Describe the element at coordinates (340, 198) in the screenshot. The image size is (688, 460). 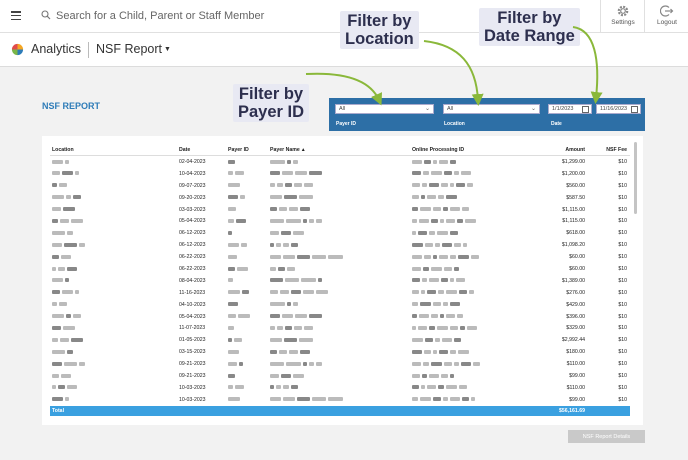
I see `table-row: 09-20-2023 $587.50 $10` at that location.